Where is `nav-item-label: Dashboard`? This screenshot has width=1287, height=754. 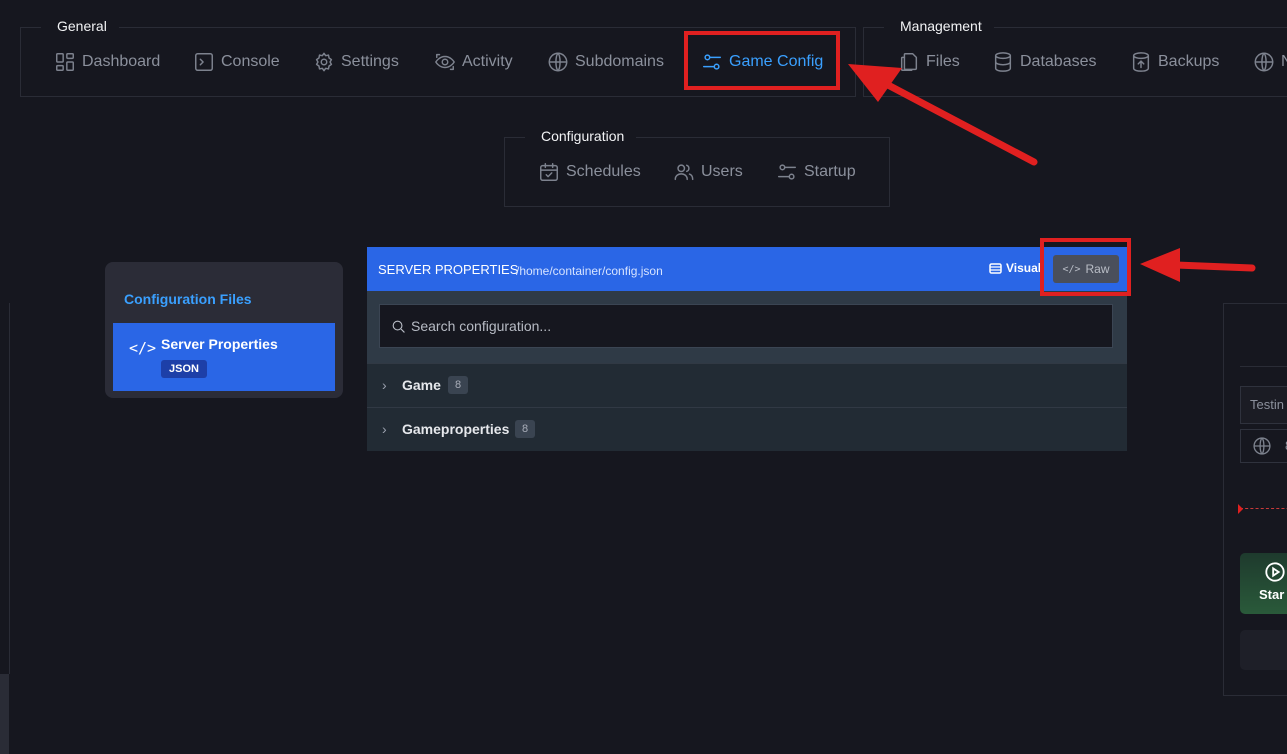
nav-item-label: Dashboard is located at coordinates (121, 61).